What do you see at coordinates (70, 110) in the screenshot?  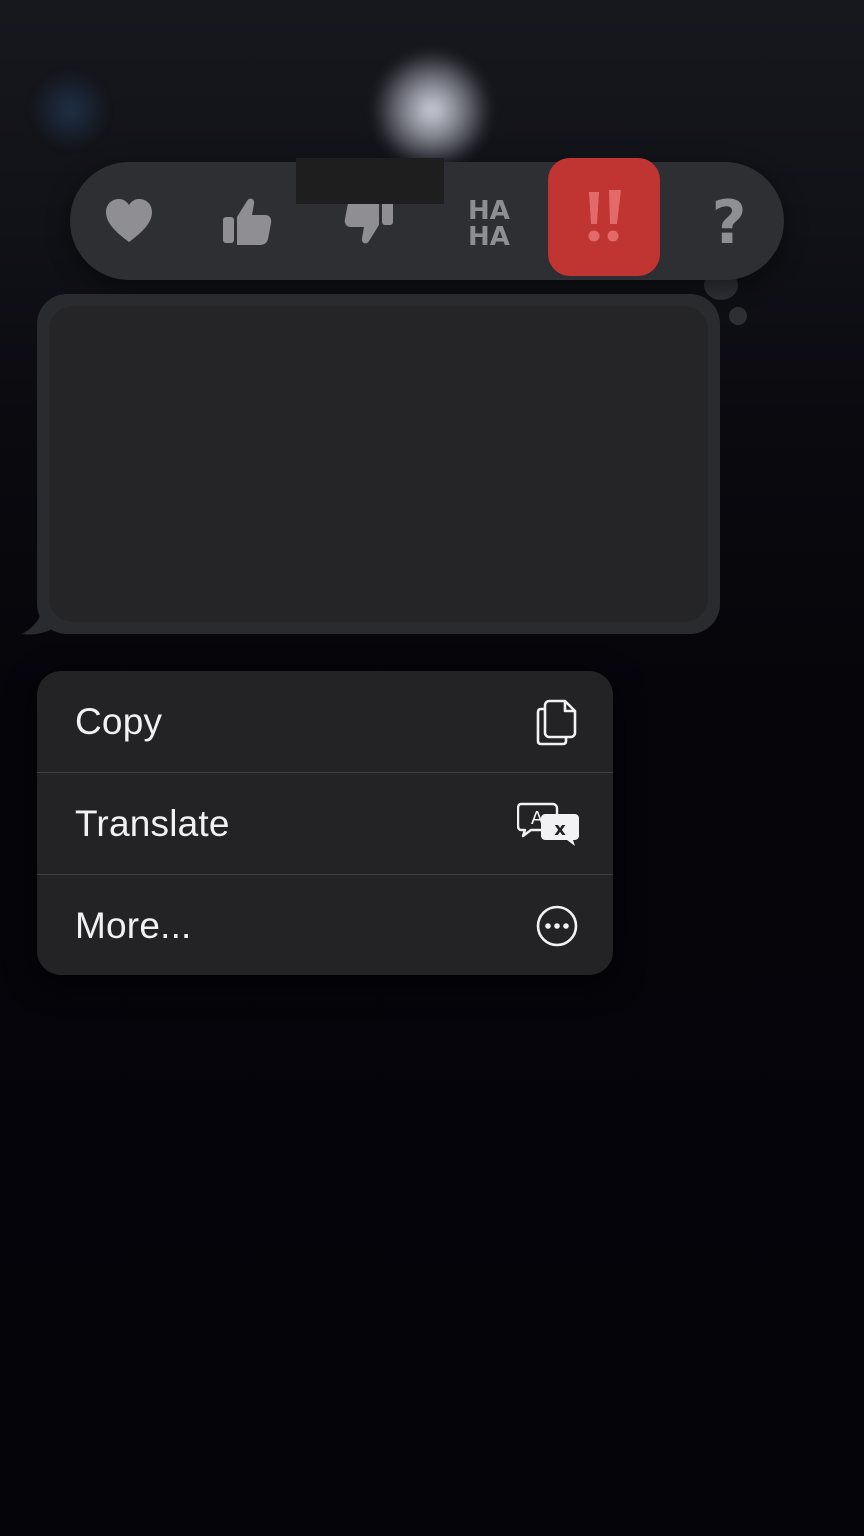 I see `background-blue-blur` at bounding box center [70, 110].